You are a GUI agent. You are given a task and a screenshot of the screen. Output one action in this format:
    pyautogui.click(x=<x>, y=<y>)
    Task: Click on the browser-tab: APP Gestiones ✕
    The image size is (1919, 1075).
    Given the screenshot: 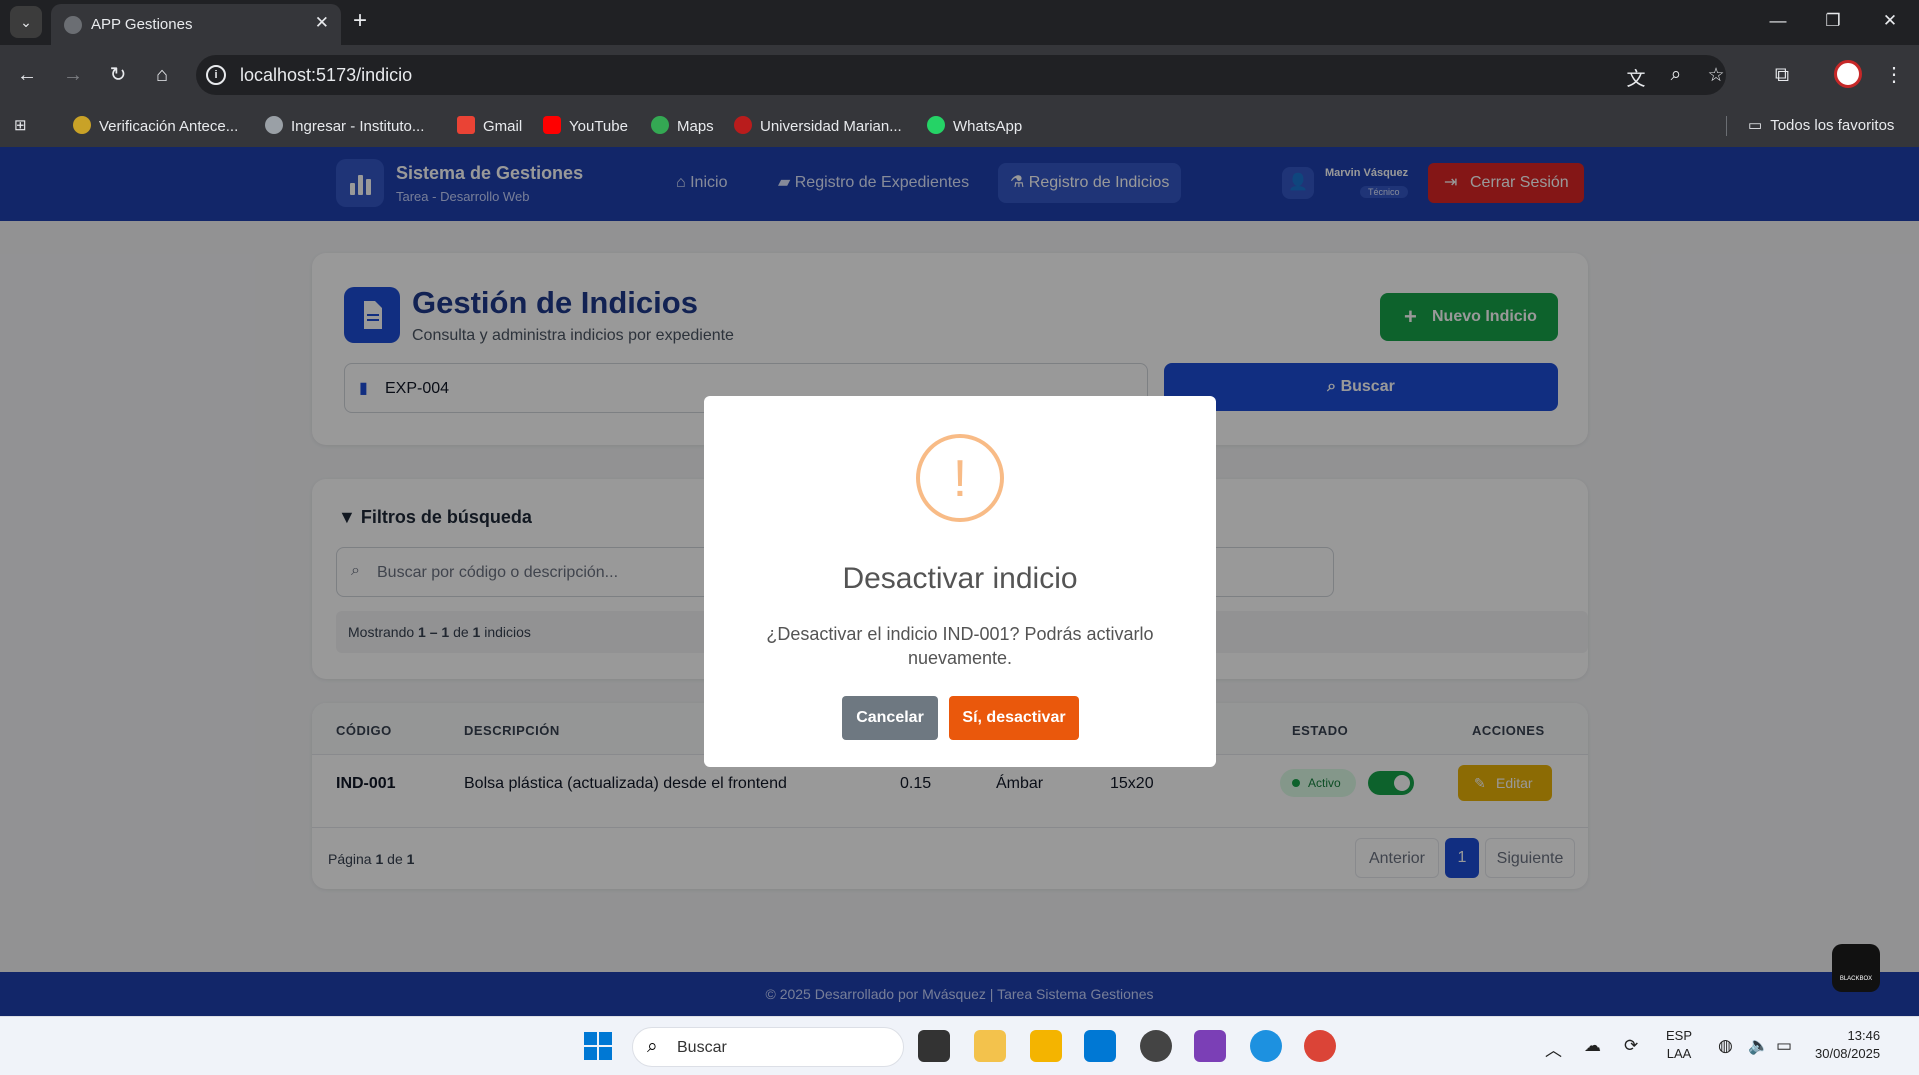 What is the action you would take?
    pyautogui.click(x=196, y=24)
    